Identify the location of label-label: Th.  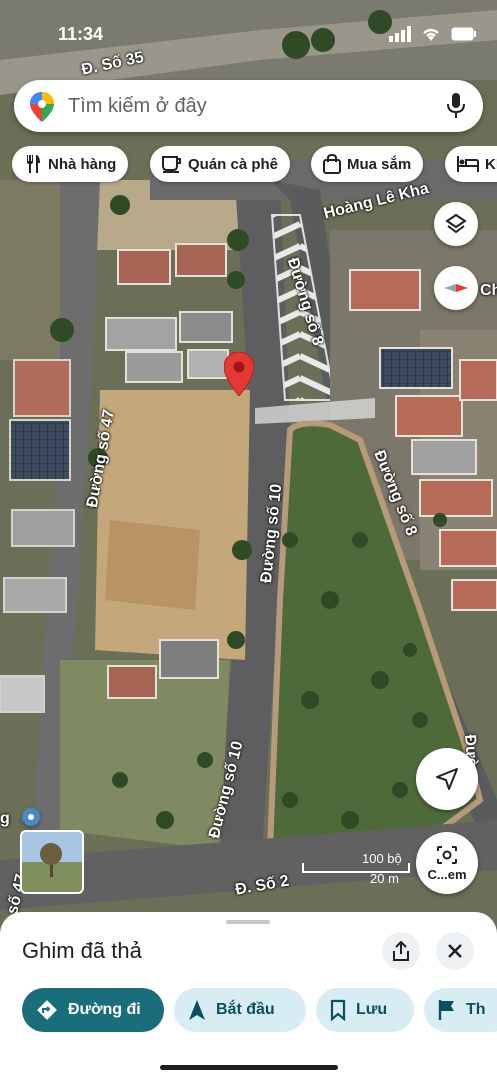
(476, 1009).